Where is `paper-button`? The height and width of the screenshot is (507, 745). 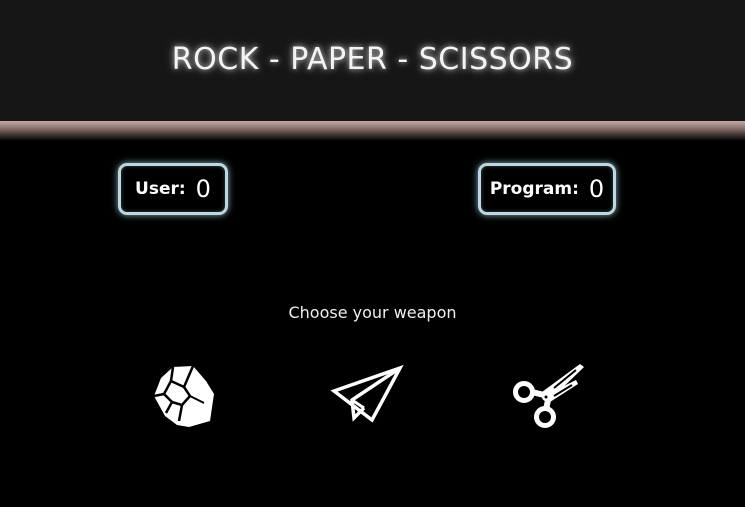 paper-button is located at coordinates (366, 396).